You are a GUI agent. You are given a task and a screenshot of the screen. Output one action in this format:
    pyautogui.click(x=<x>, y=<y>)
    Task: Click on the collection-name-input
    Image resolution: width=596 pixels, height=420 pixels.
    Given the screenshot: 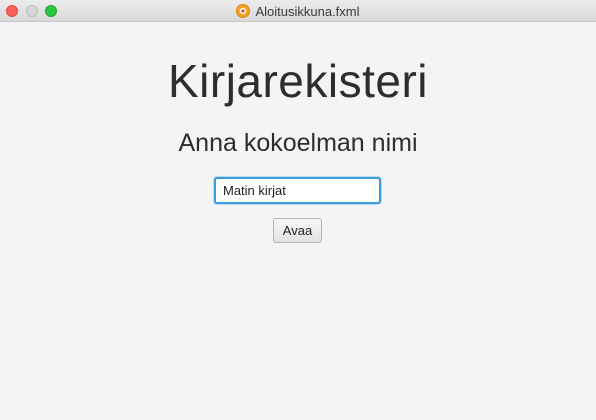 What is the action you would take?
    pyautogui.click(x=297, y=190)
    